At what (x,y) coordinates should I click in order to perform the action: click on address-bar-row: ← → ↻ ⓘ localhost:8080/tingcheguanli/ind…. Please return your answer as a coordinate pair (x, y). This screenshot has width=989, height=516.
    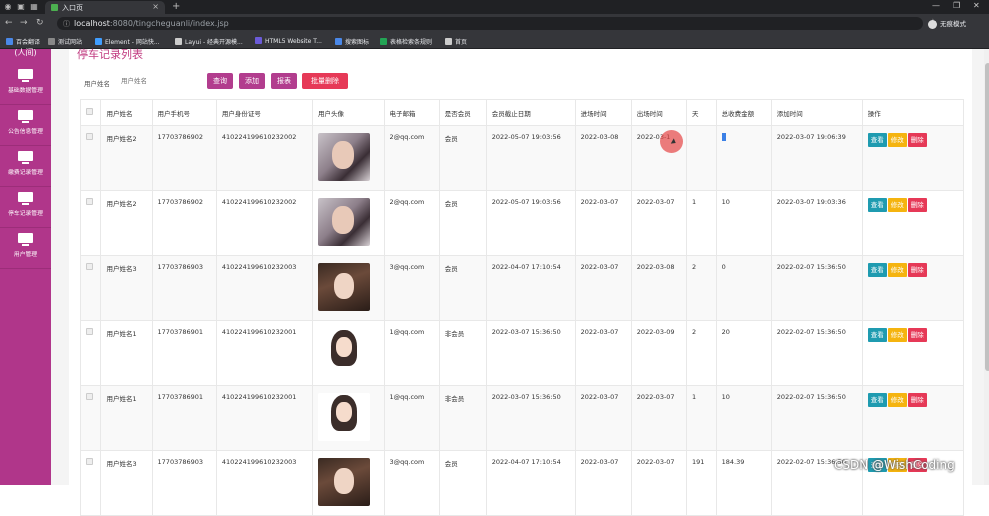
    Looking at the image, I should click on (494, 23).